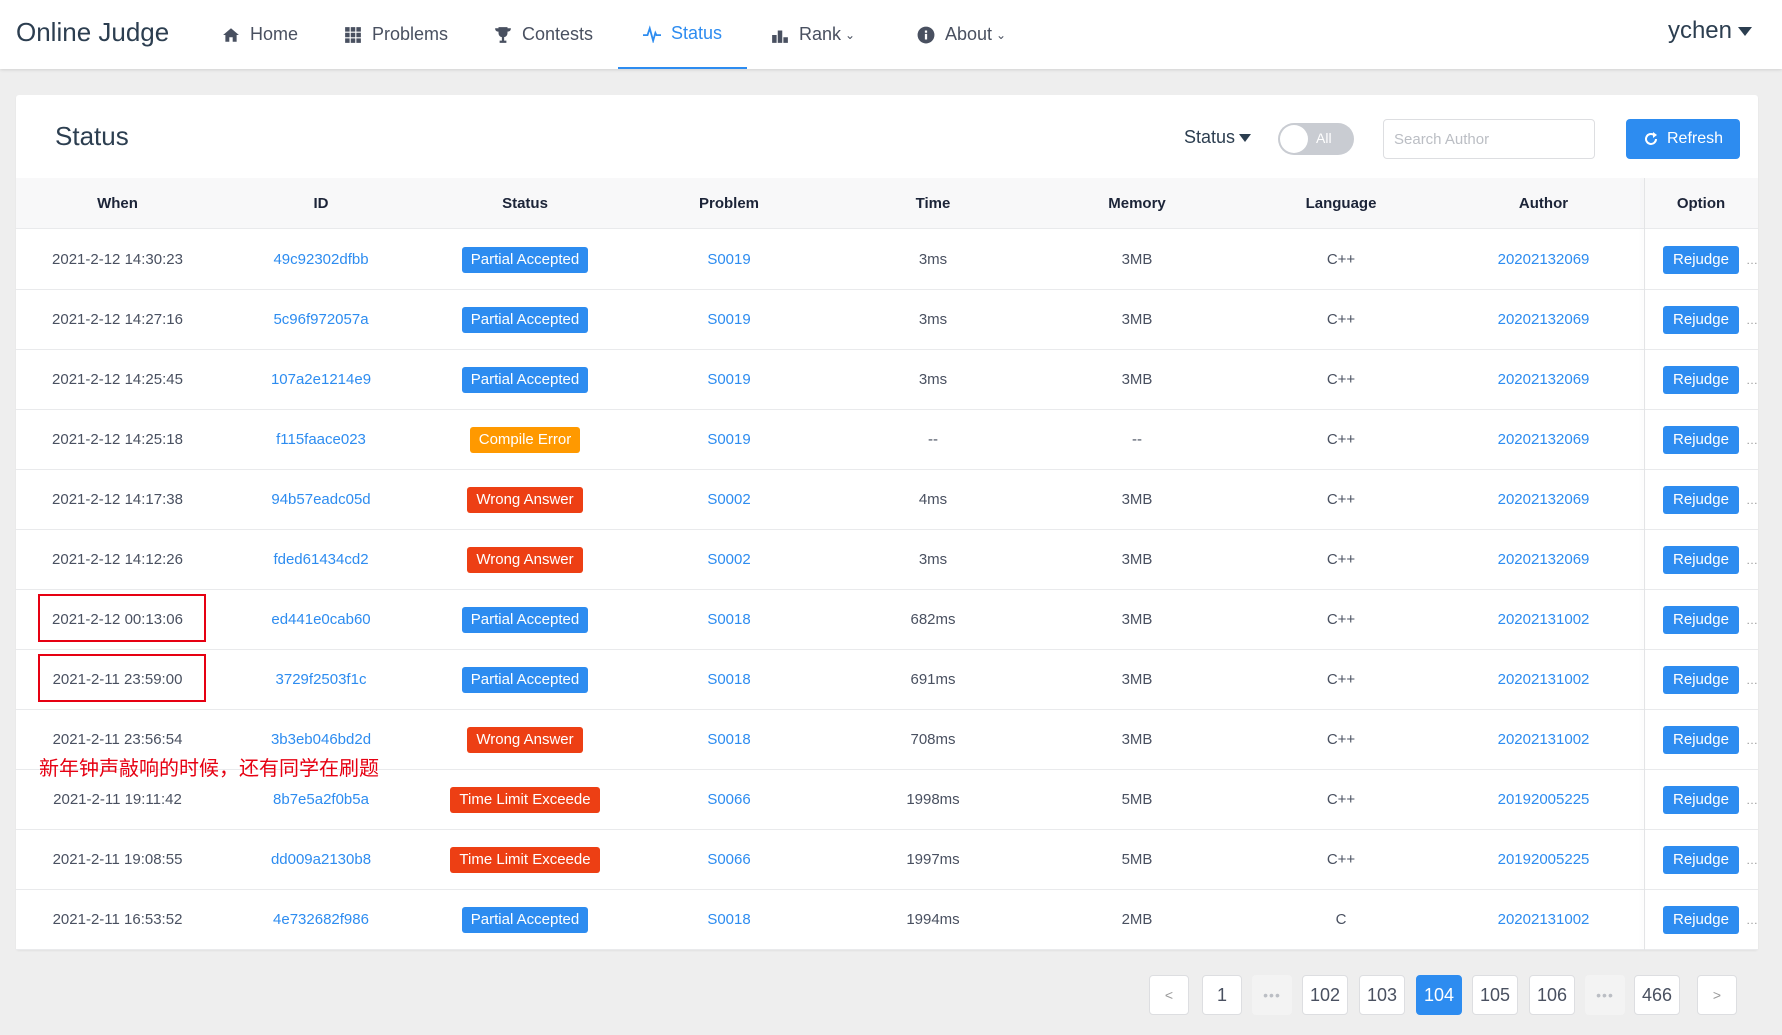 The height and width of the screenshot is (1035, 1782). I want to click on pagination-page: 102, so click(1325, 995).